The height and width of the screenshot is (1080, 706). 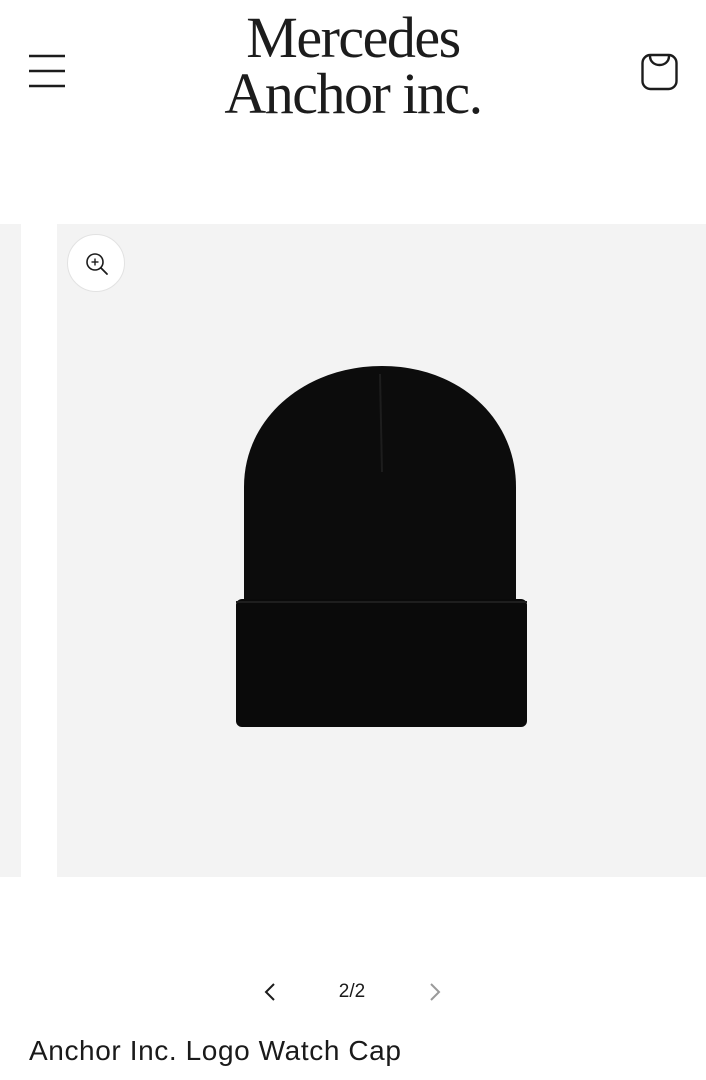 I want to click on slide-counter: 2/2, so click(x=352, y=991).